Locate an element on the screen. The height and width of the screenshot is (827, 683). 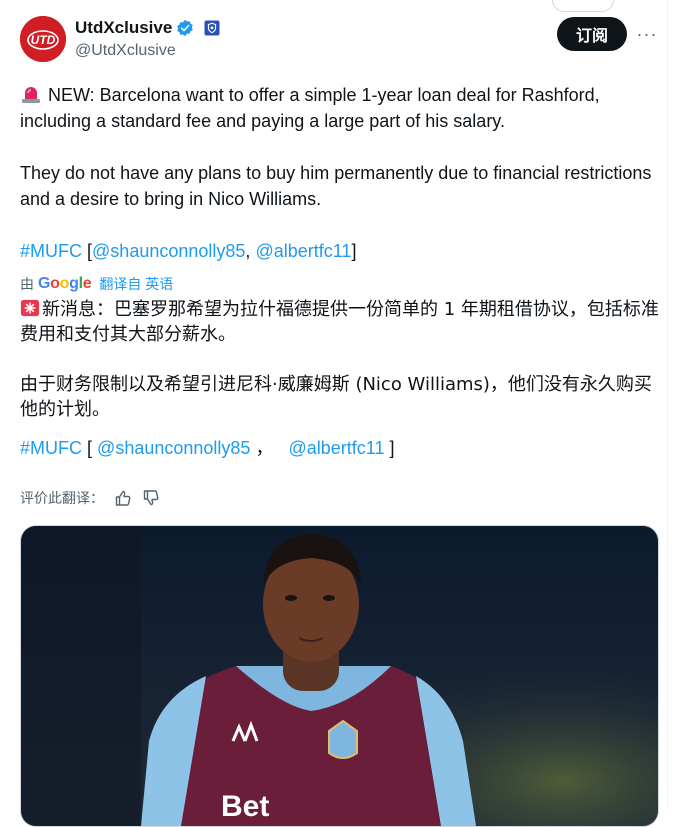
rate-translation-label: 评价此翻译： is located at coordinates (62, 498).